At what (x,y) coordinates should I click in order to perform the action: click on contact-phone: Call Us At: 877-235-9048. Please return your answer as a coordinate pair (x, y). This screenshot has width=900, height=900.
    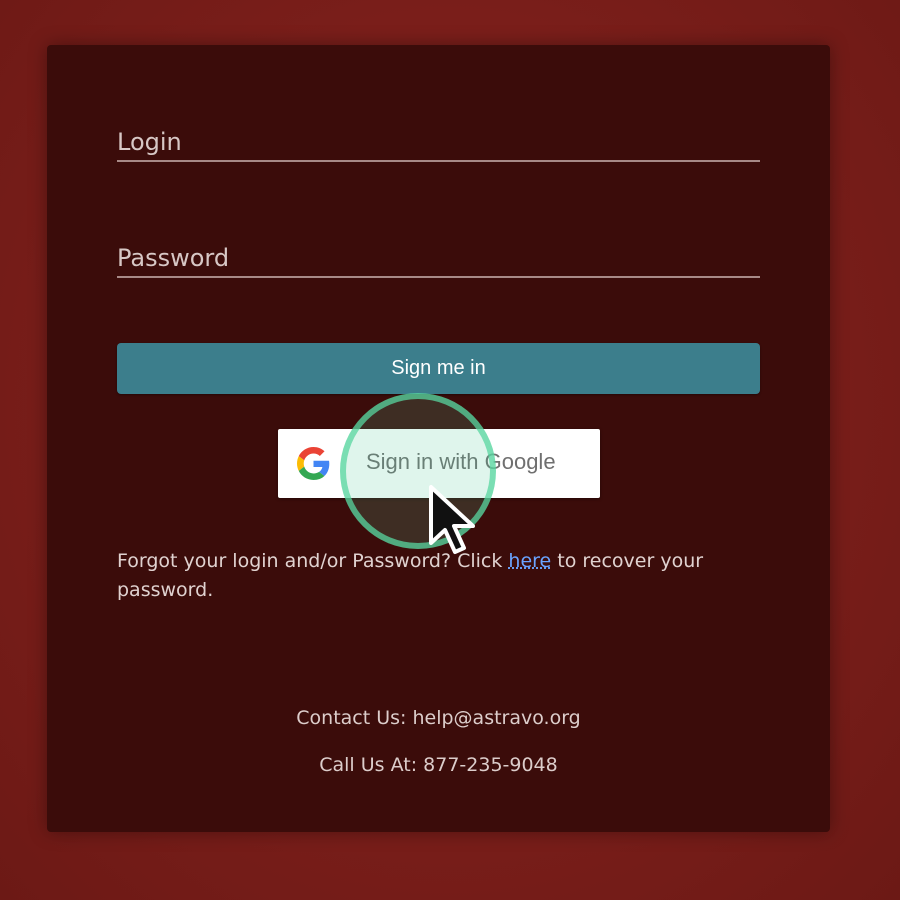
    Looking at the image, I should click on (438, 765).